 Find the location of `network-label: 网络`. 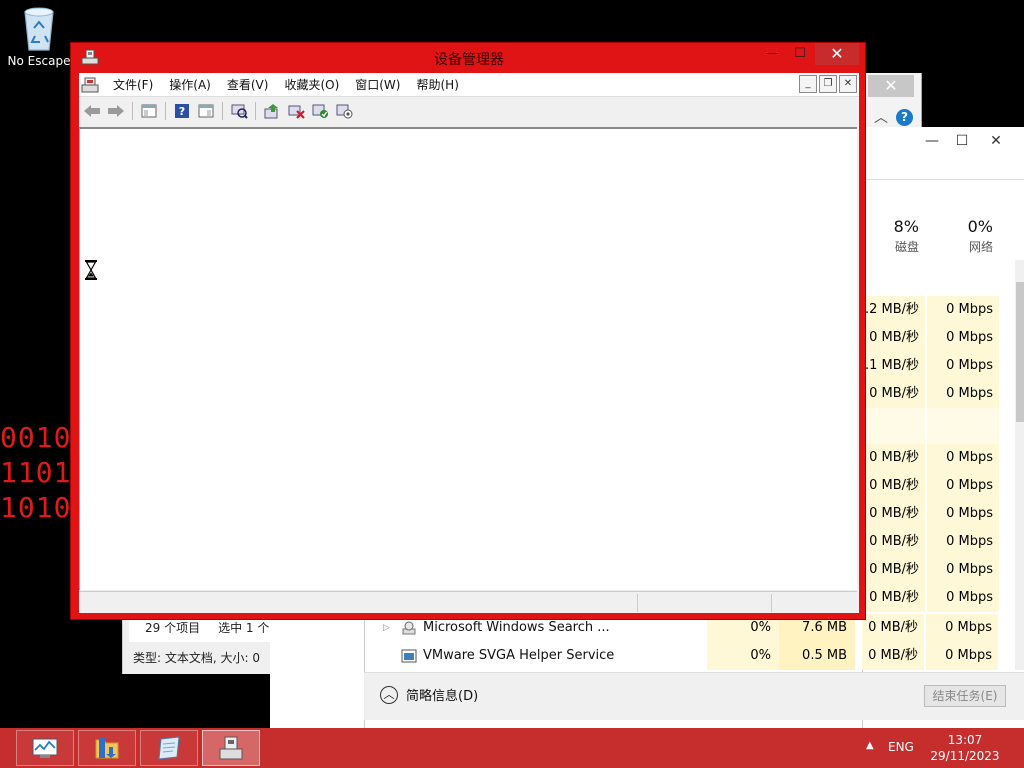

network-label: 网络 is located at coordinates (980, 247).